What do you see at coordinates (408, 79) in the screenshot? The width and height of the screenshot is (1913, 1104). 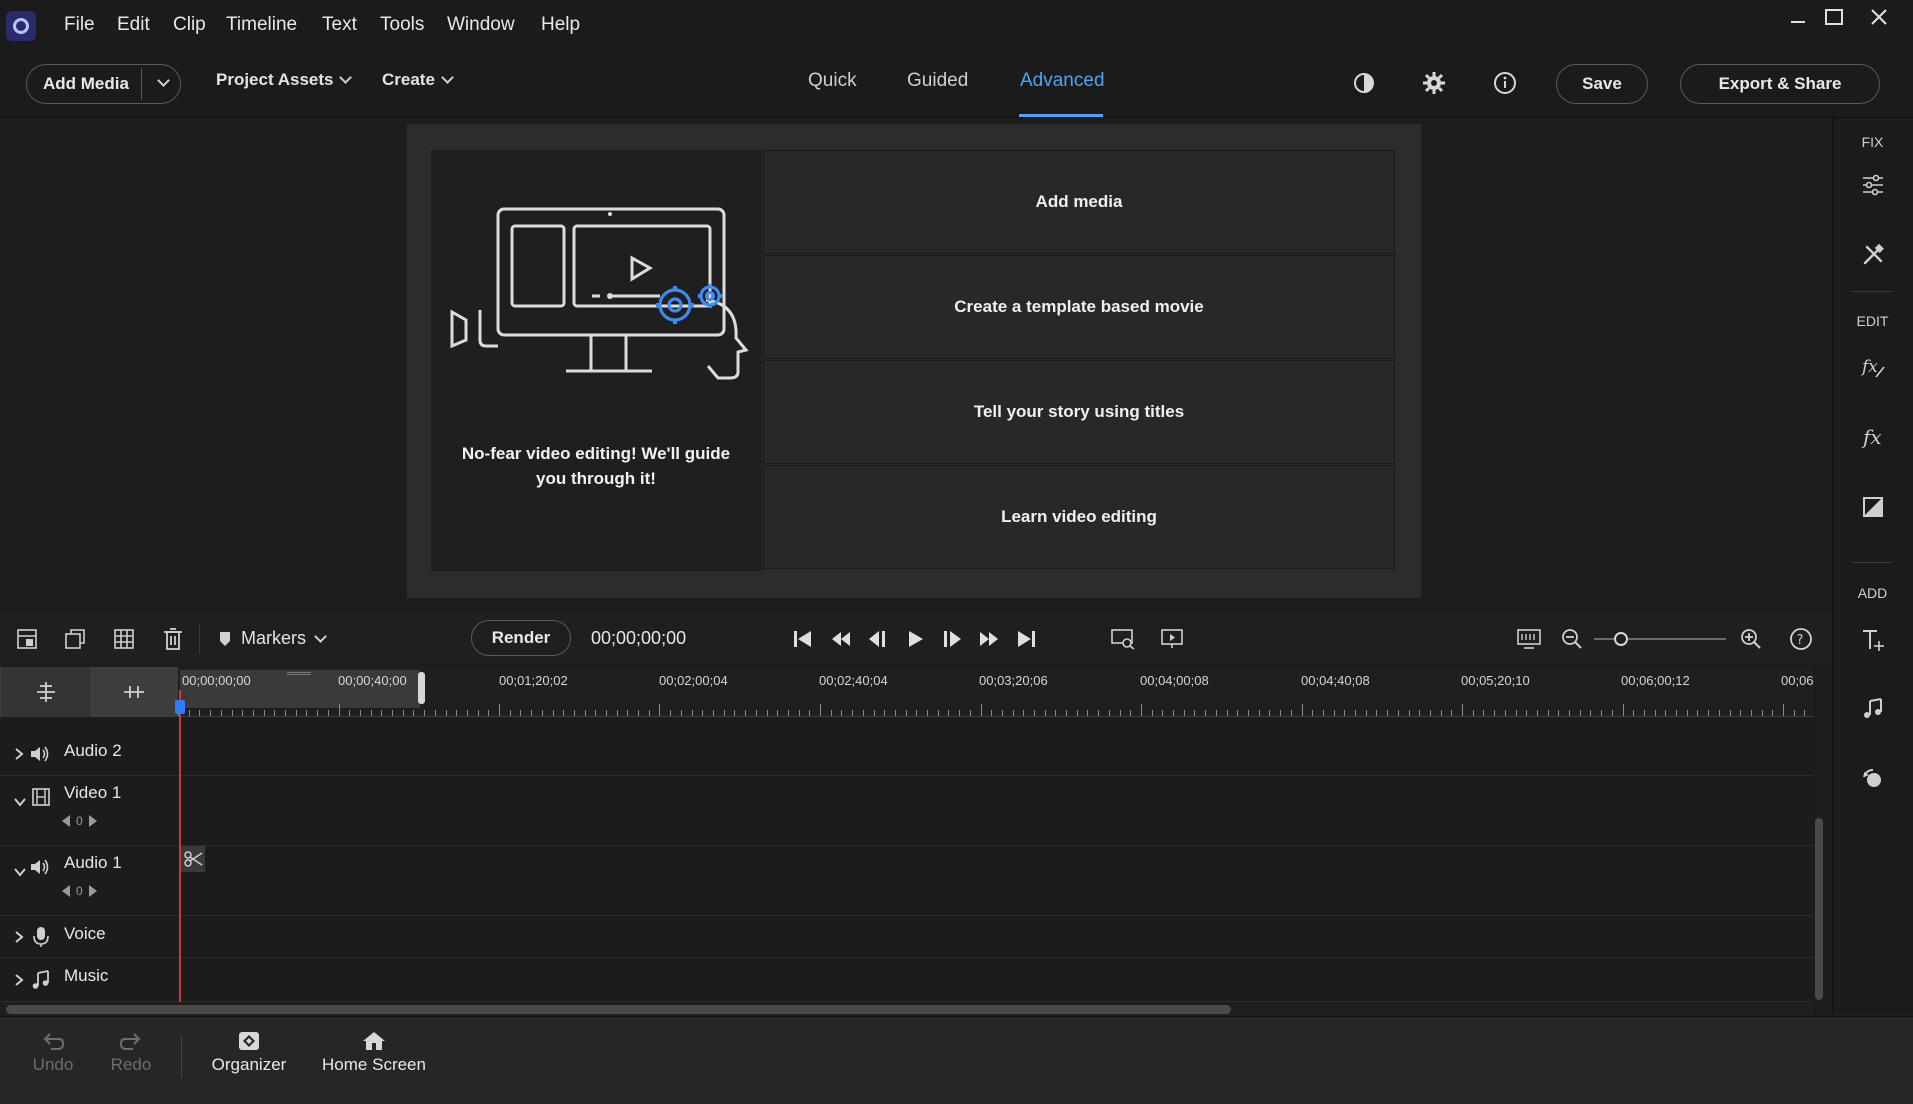 I see `create-label: Create` at bounding box center [408, 79].